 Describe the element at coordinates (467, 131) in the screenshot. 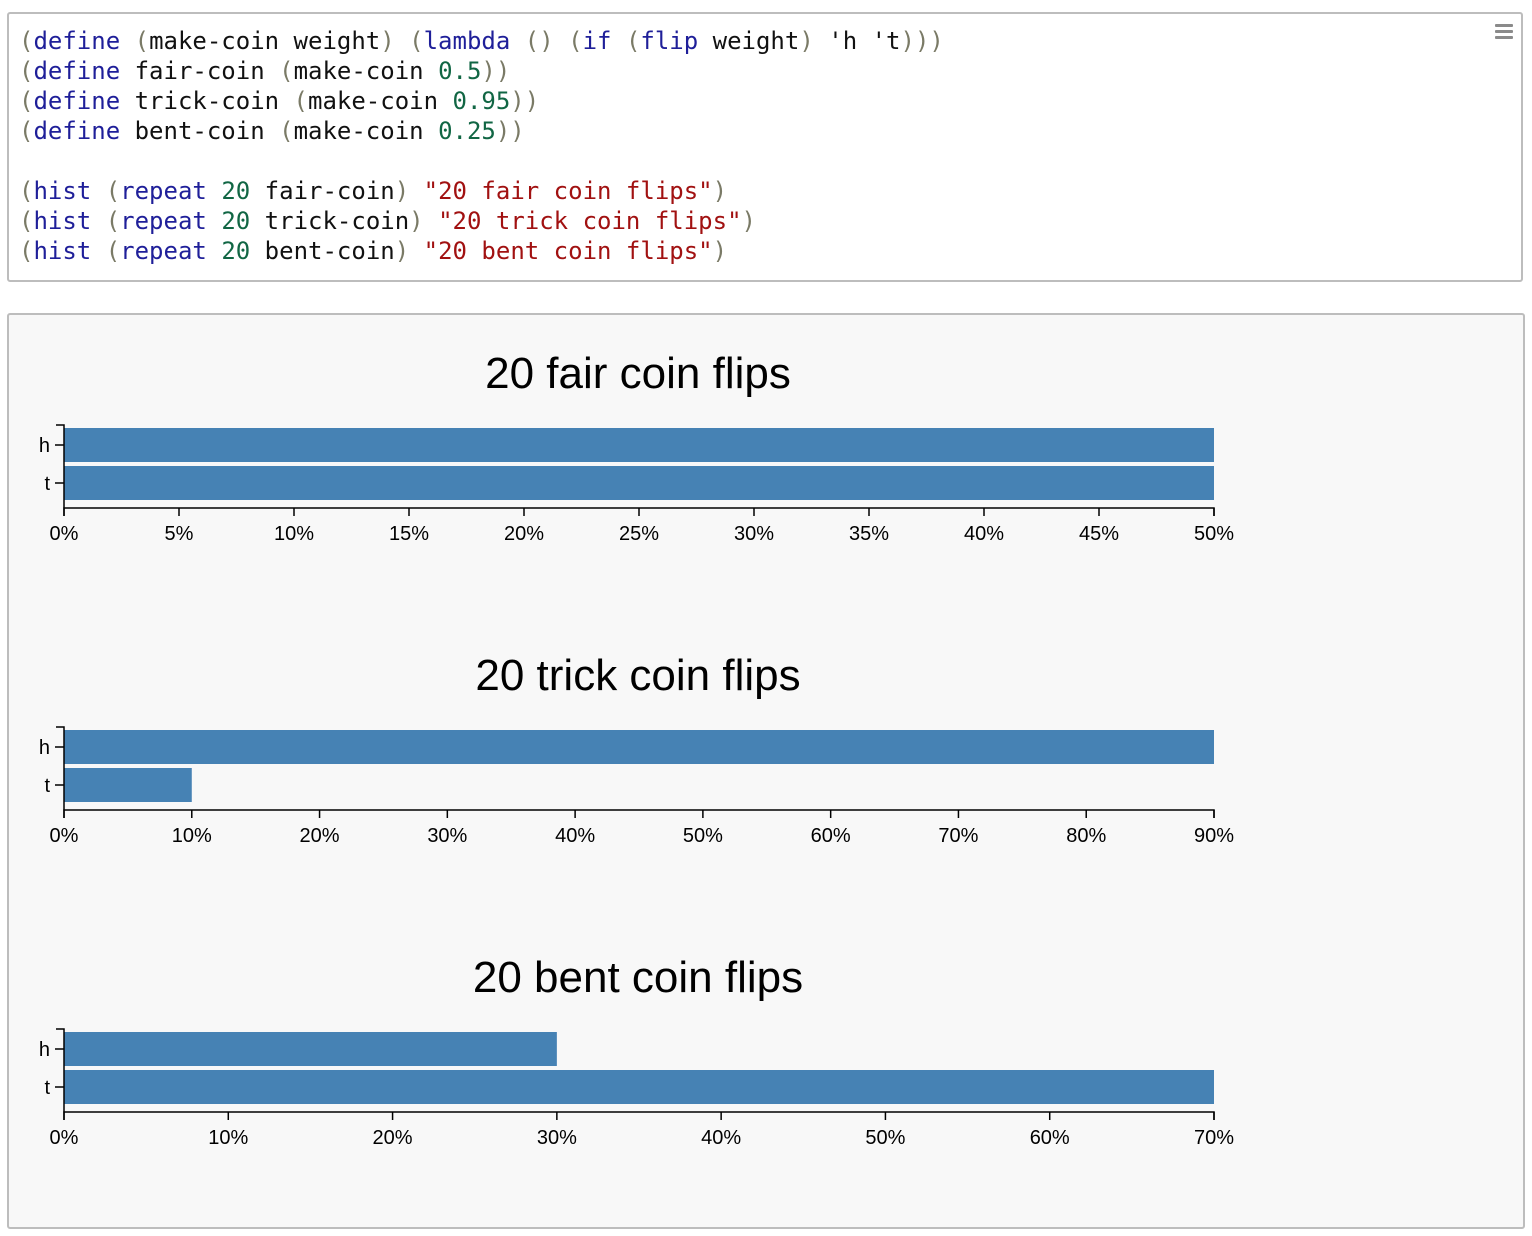

I see `code-token: 0.25` at that location.